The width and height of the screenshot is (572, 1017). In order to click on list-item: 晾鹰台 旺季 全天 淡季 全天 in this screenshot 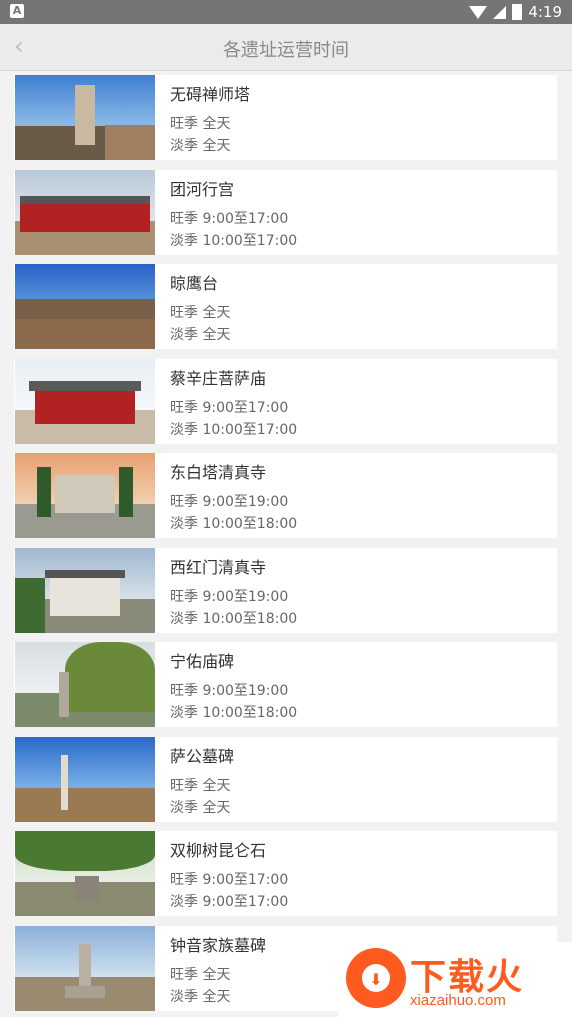, I will do `click(285, 306)`.